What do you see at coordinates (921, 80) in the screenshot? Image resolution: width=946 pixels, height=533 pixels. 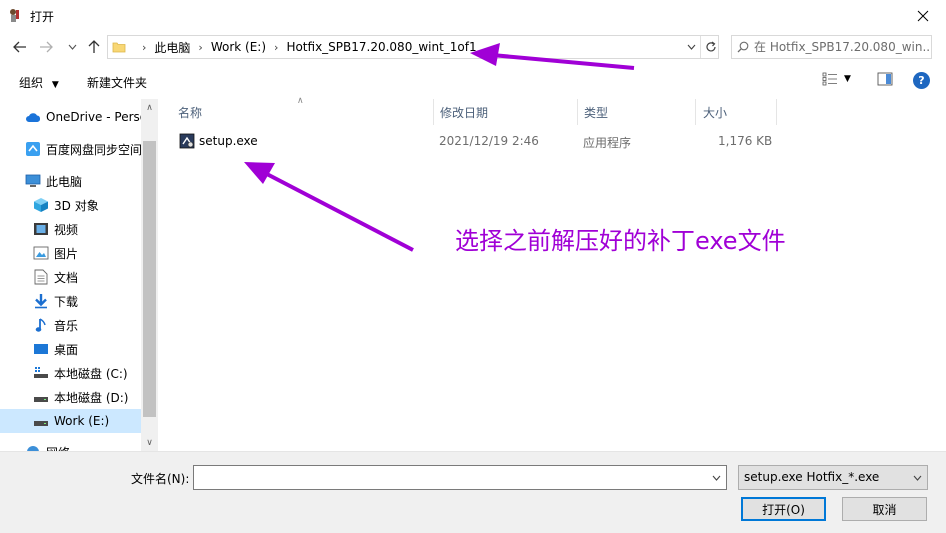 I see `help-button: ?` at bounding box center [921, 80].